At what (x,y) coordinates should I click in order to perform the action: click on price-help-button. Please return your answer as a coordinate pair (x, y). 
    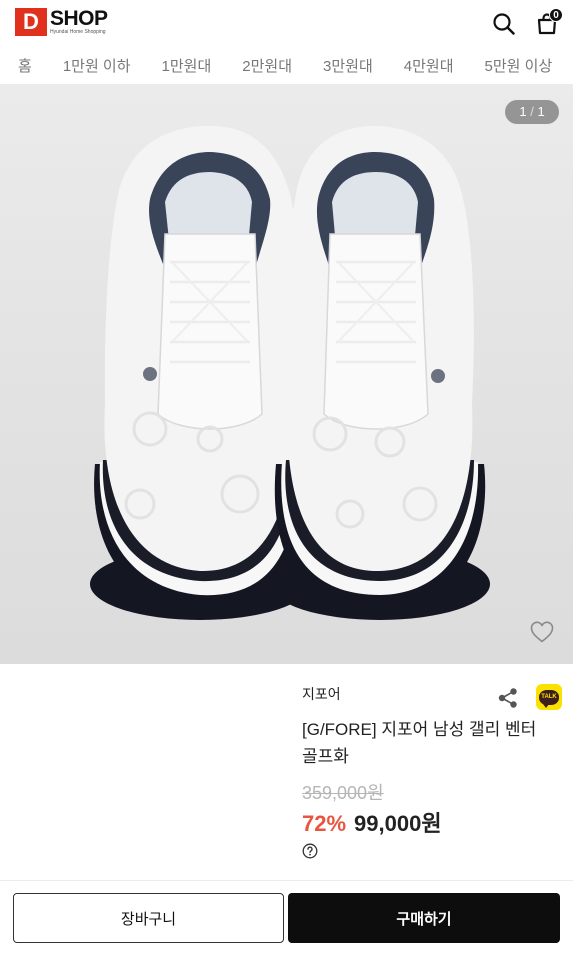
    Looking at the image, I should click on (310, 851).